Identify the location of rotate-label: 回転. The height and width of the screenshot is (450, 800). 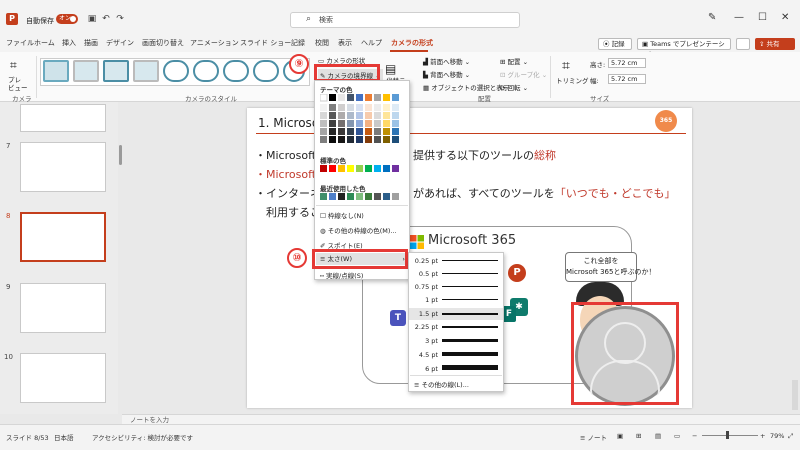
(514, 88).